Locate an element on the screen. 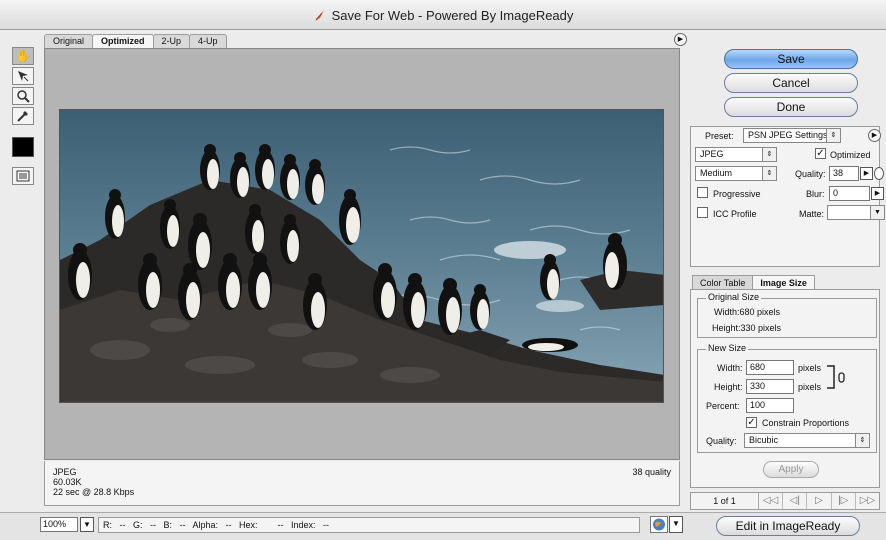 The height and width of the screenshot is (540, 886). height-unit-label: pixels is located at coordinates (810, 387).